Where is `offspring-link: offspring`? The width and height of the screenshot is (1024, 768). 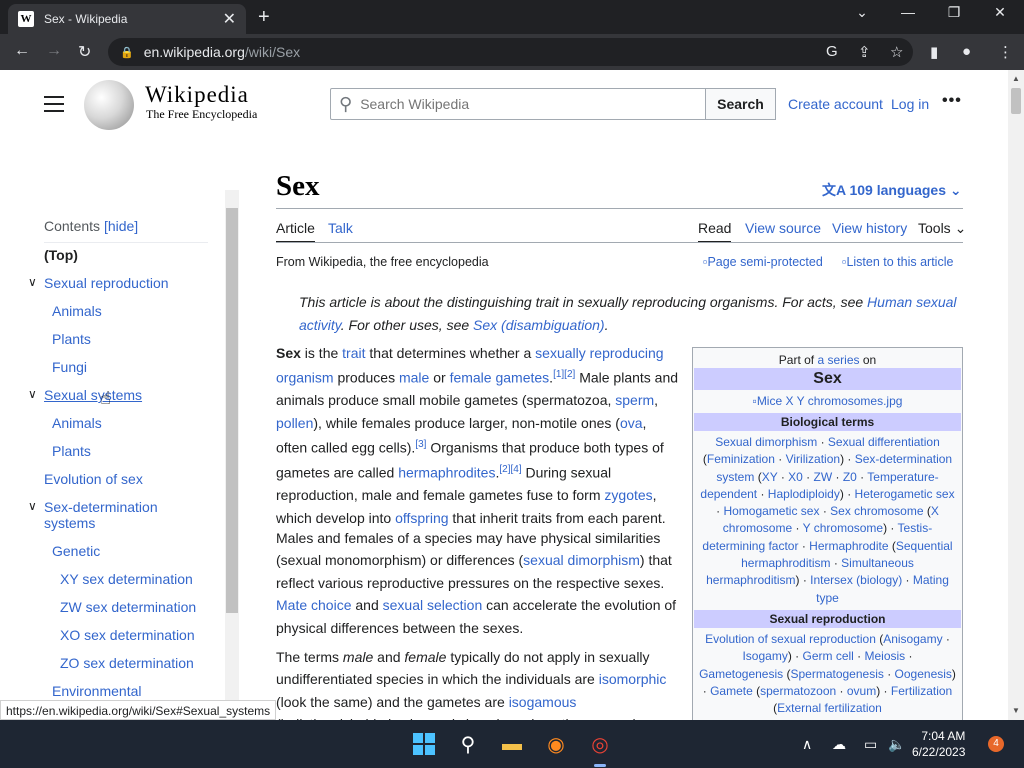 offspring-link: offspring is located at coordinates (421, 518).